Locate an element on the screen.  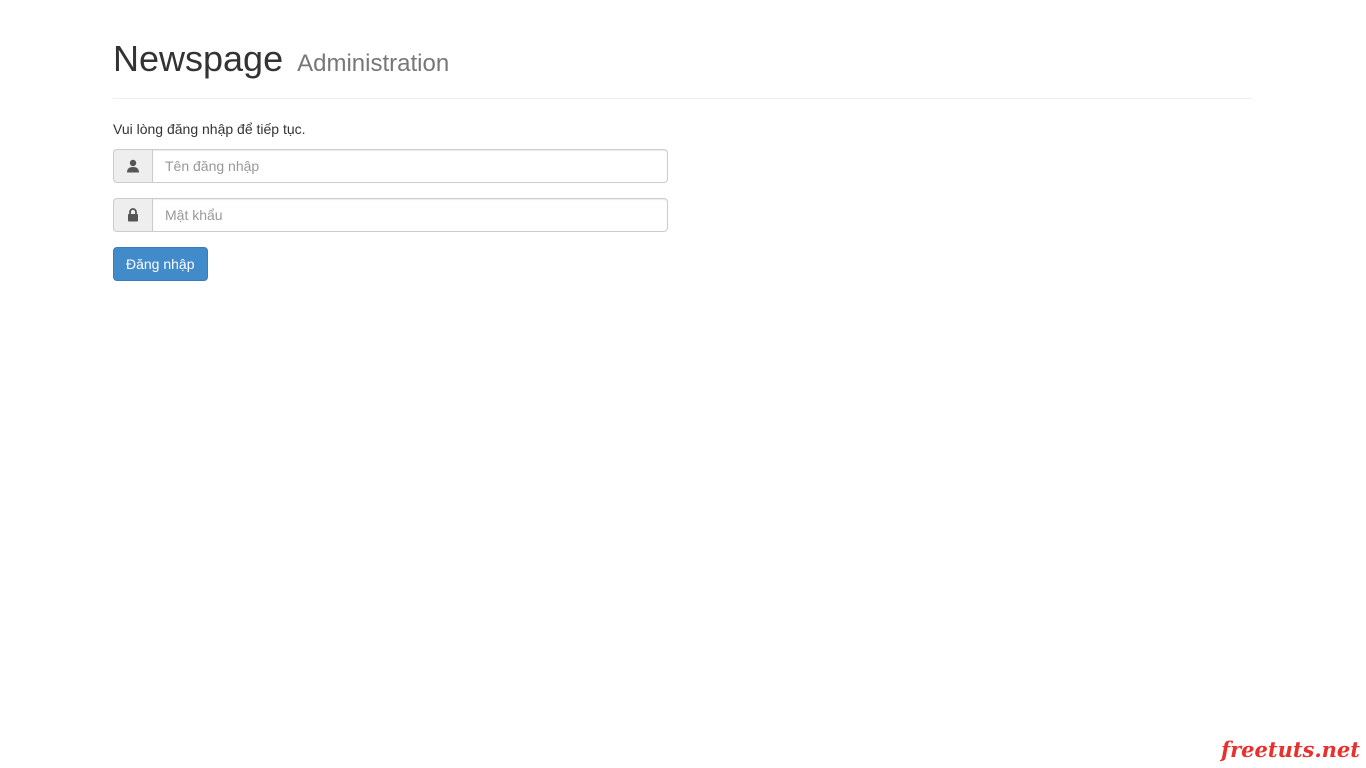
app-title: Newspage is located at coordinates (198, 58).